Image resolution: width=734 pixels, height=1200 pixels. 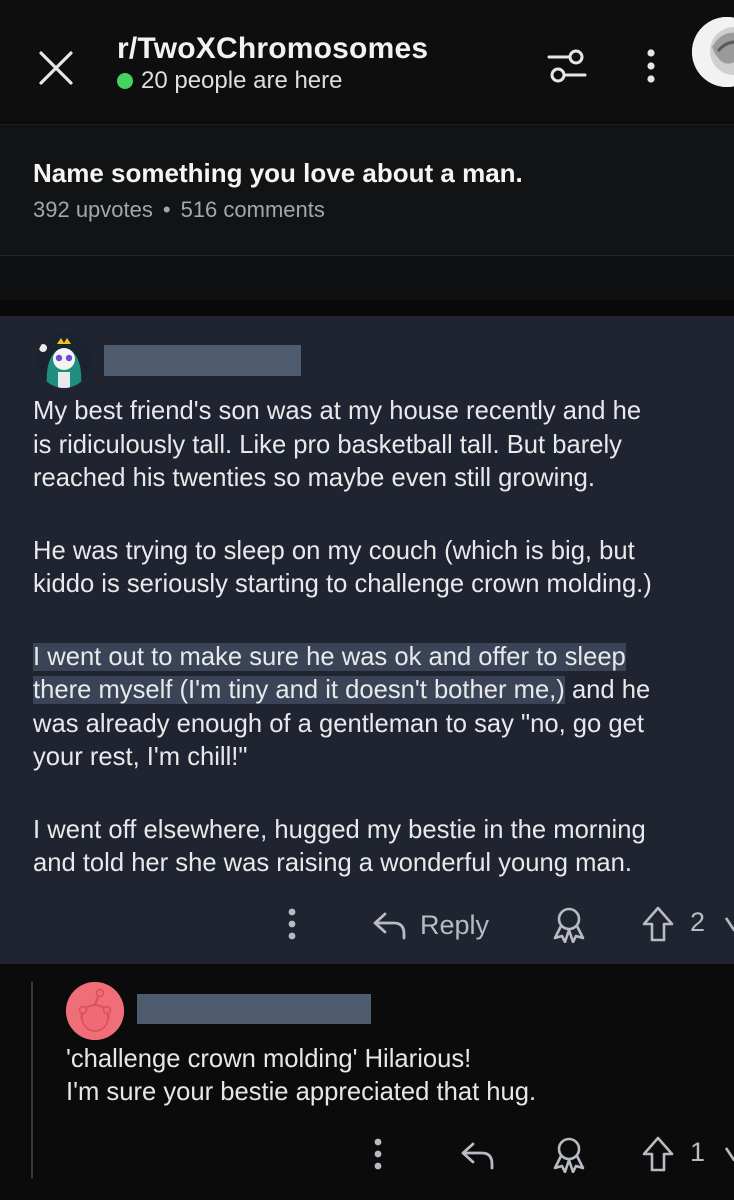 I want to click on thread-line, so click(x=32, y=1080).